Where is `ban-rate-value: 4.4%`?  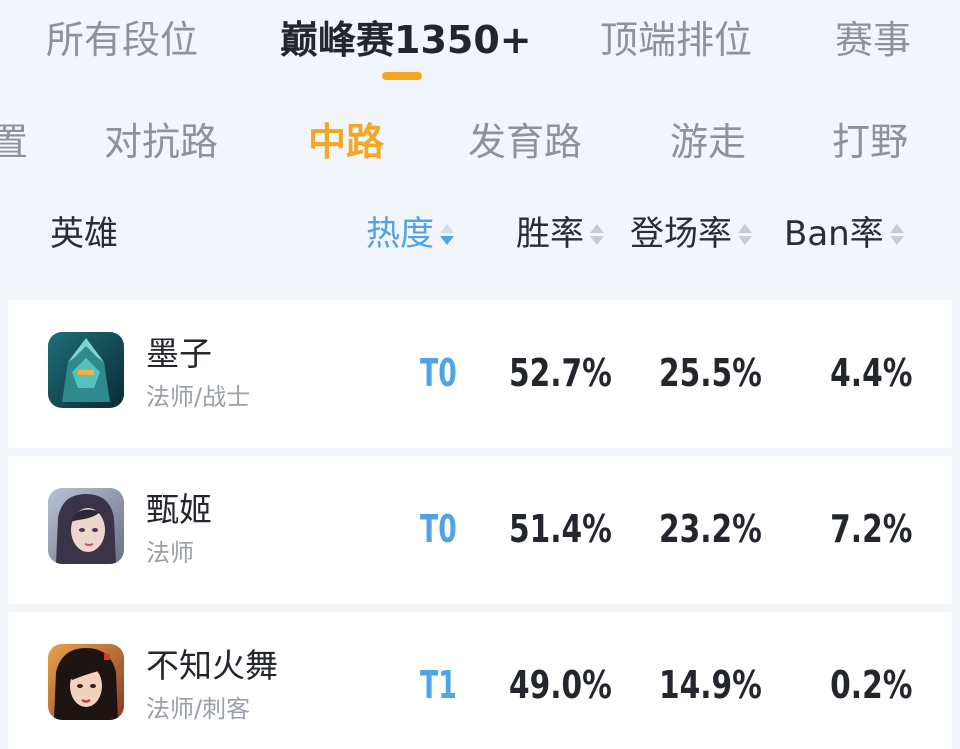
ban-rate-value: 4.4% is located at coordinates (870, 373).